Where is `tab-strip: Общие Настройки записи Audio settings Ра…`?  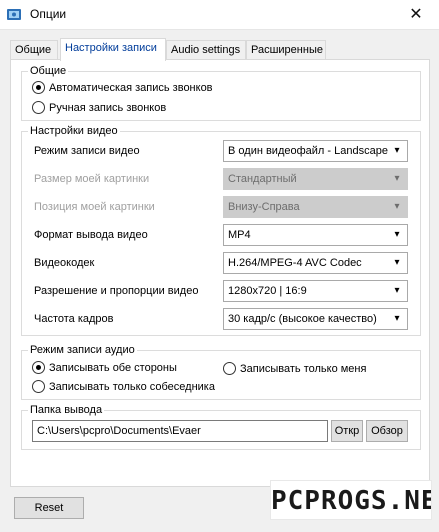
tab-strip: Общие Настройки записи Audio settings Ра… is located at coordinates (220, 49).